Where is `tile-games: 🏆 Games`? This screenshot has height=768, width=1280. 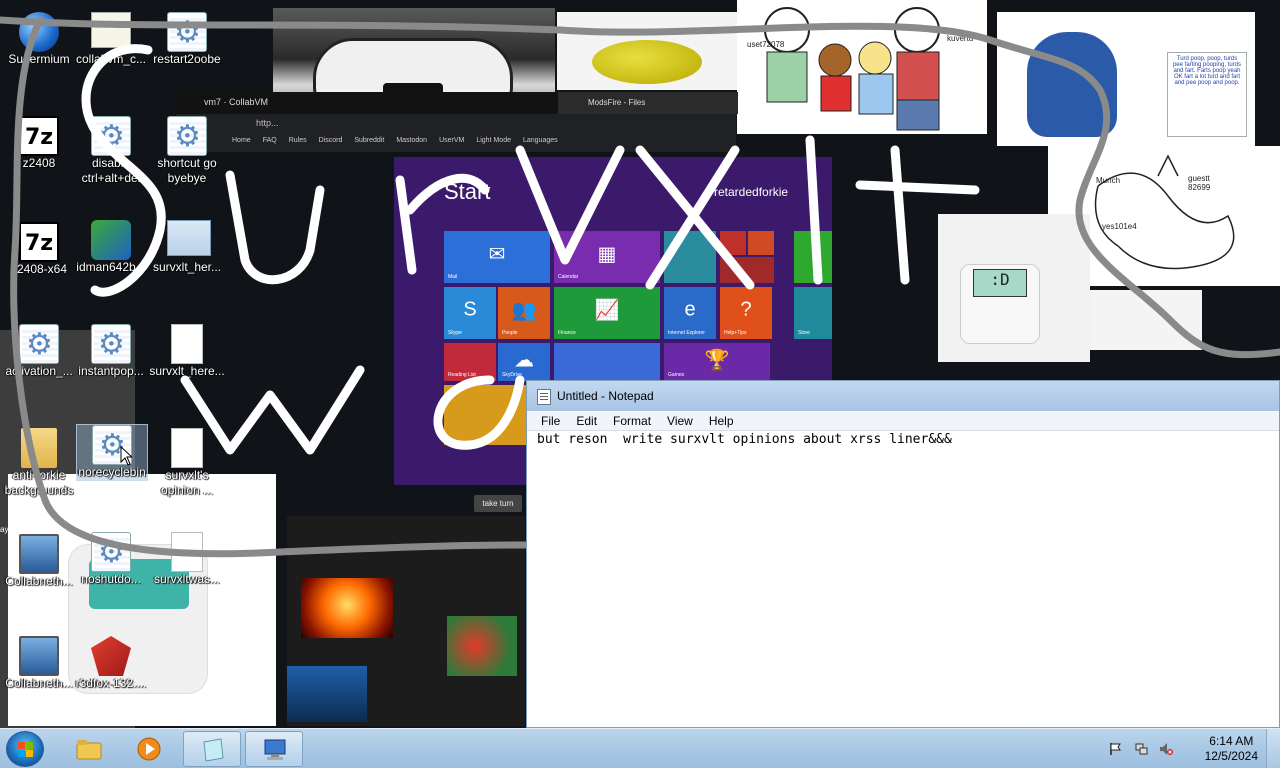
tile-games: 🏆 Games is located at coordinates (717, 362).